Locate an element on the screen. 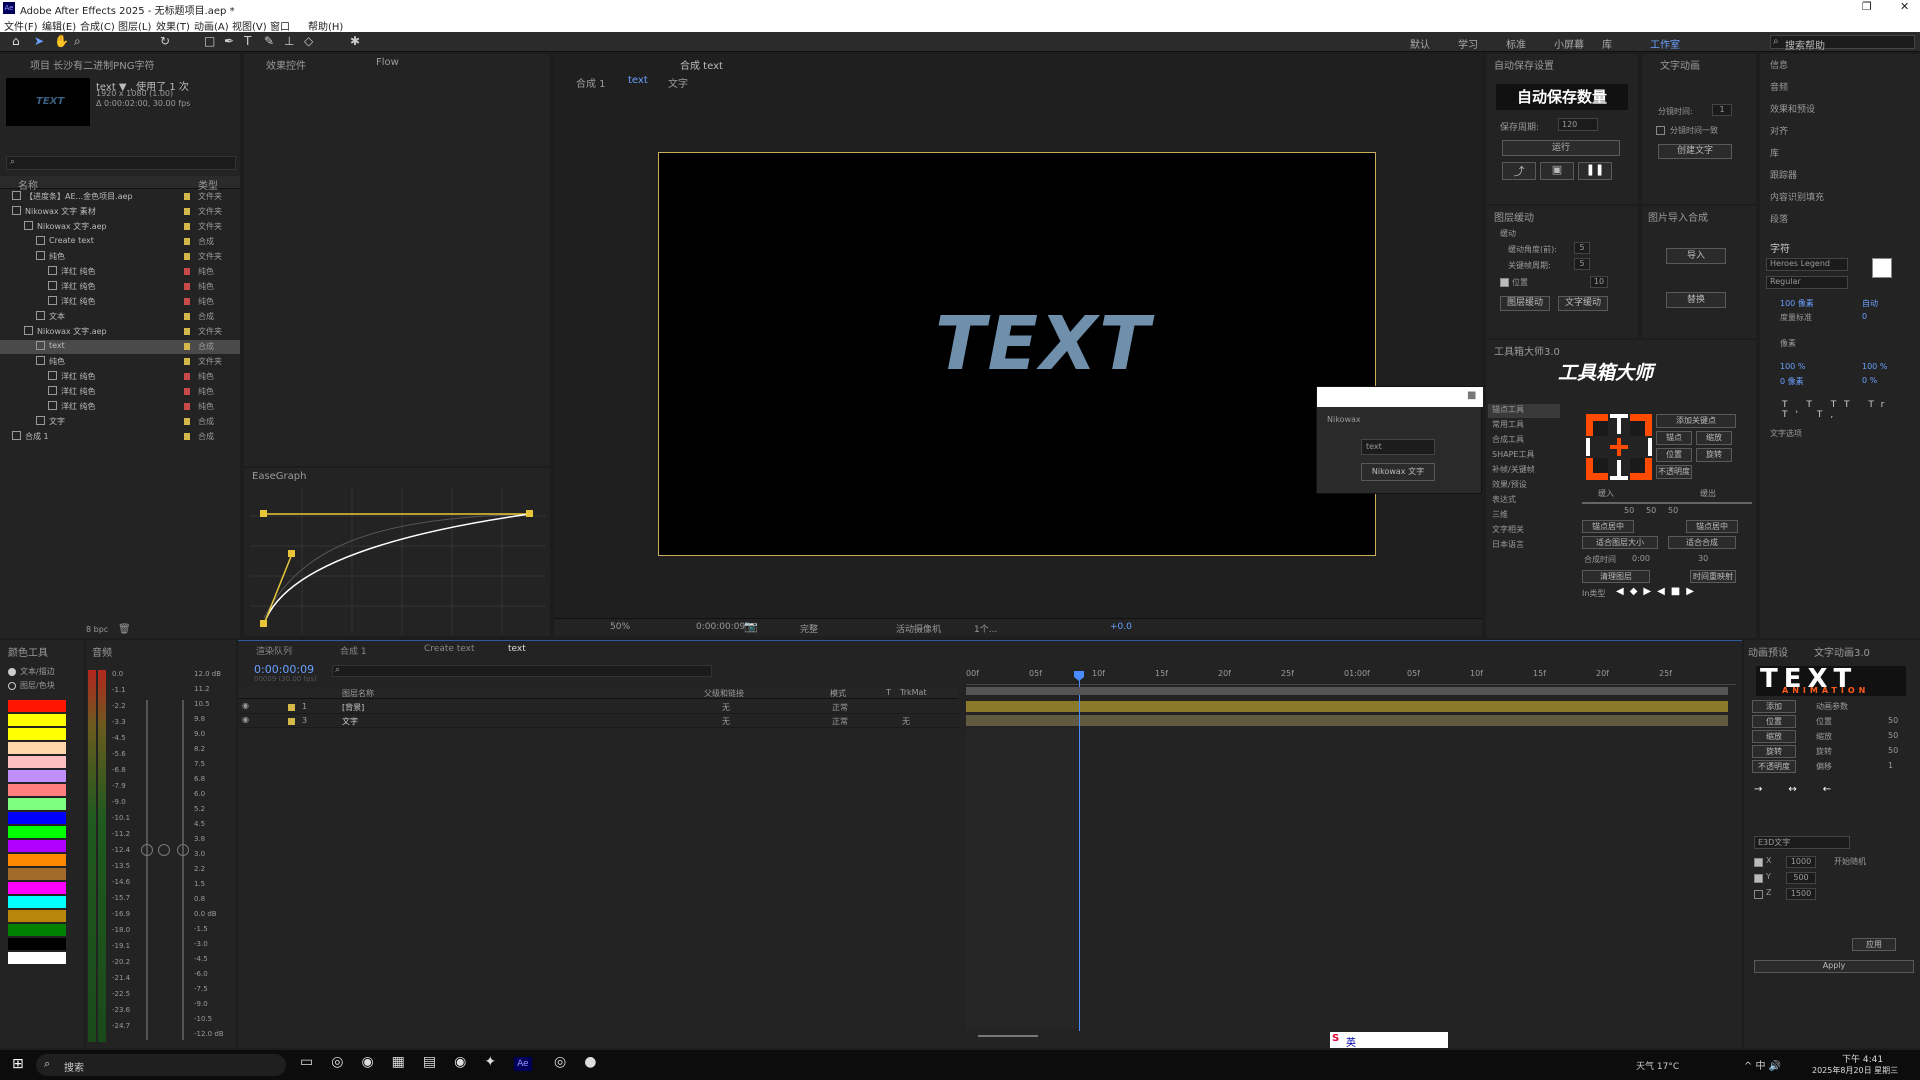 The height and width of the screenshot is (1080, 1920). start-icon: ⊞ is located at coordinates (18, 1064).